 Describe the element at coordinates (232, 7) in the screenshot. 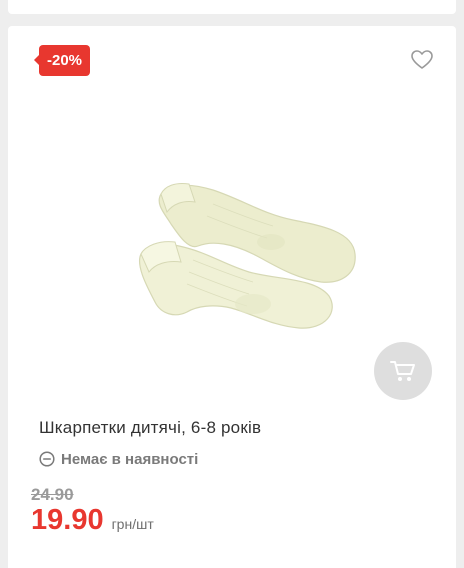

I see `previous-card-bottom` at that location.